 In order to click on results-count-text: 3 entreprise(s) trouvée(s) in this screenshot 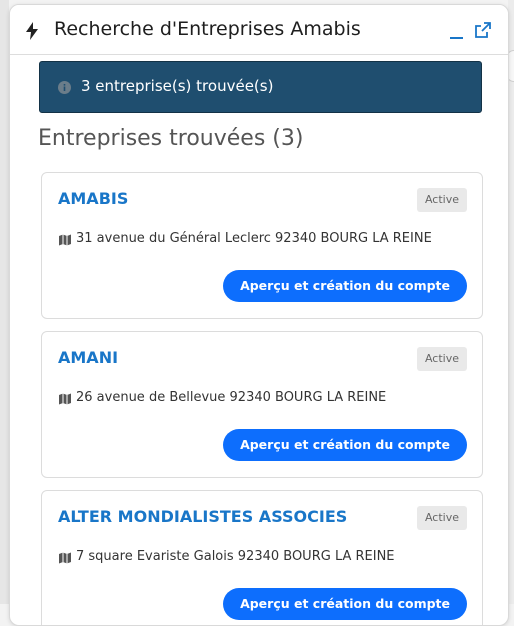, I will do `click(177, 86)`.